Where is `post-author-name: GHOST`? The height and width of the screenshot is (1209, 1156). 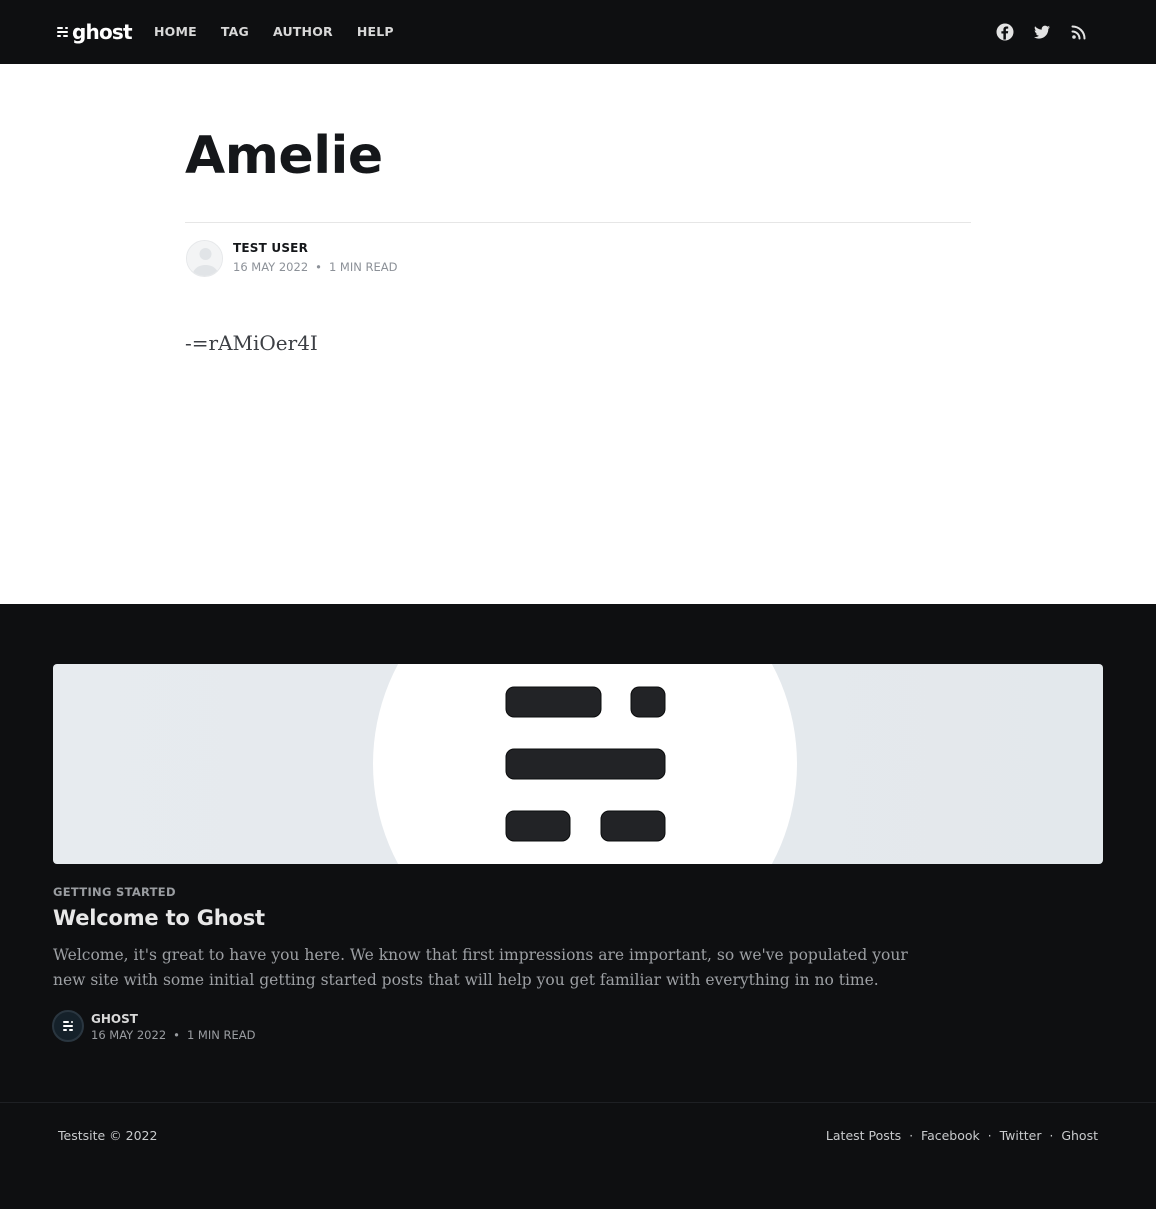
post-author-name: GHOST is located at coordinates (114, 1019).